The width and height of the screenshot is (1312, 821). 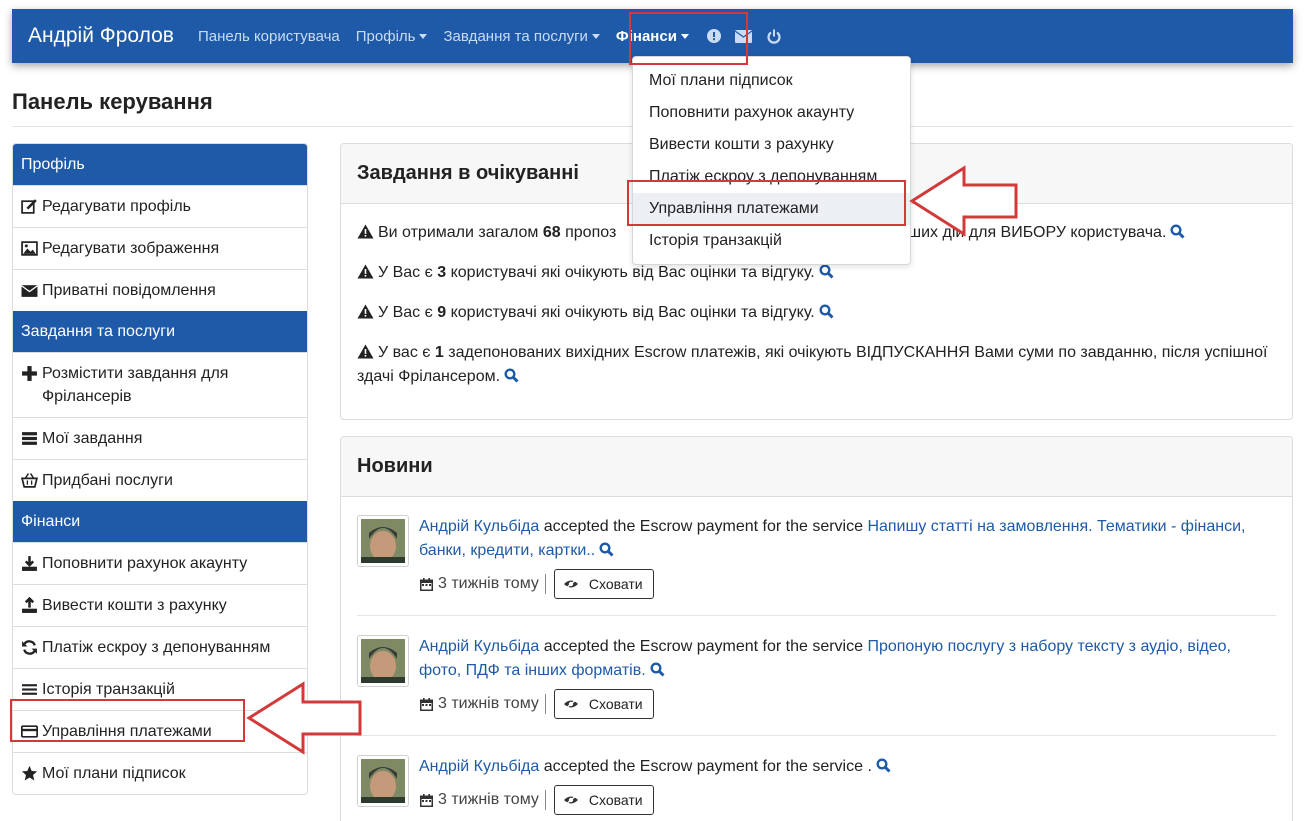 I want to click on edit-icon, so click(x=29, y=206).